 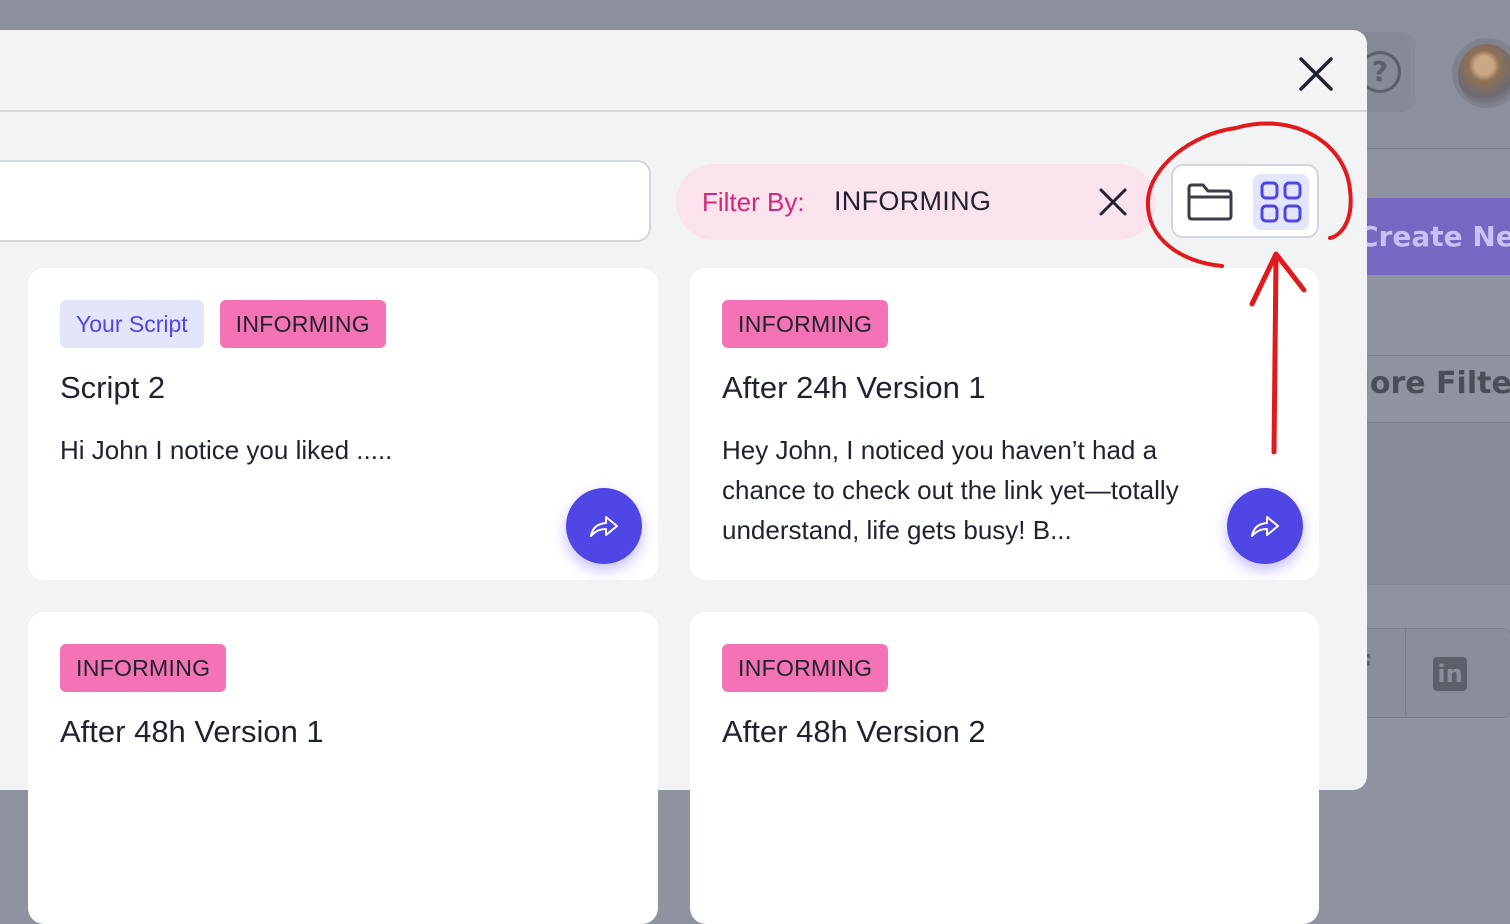 What do you see at coordinates (1004, 768) in the screenshot?
I see `script-card: INFORMING After 48h Version 2` at bounding box center [1004, 768].